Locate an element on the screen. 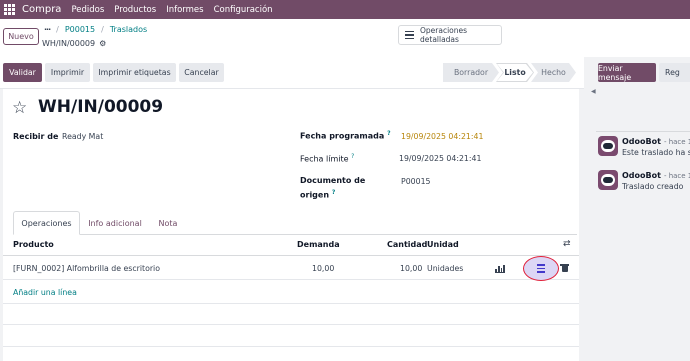  deadline-field: 19/09/2025 04:21:41 is located at coordinates (440, 158).